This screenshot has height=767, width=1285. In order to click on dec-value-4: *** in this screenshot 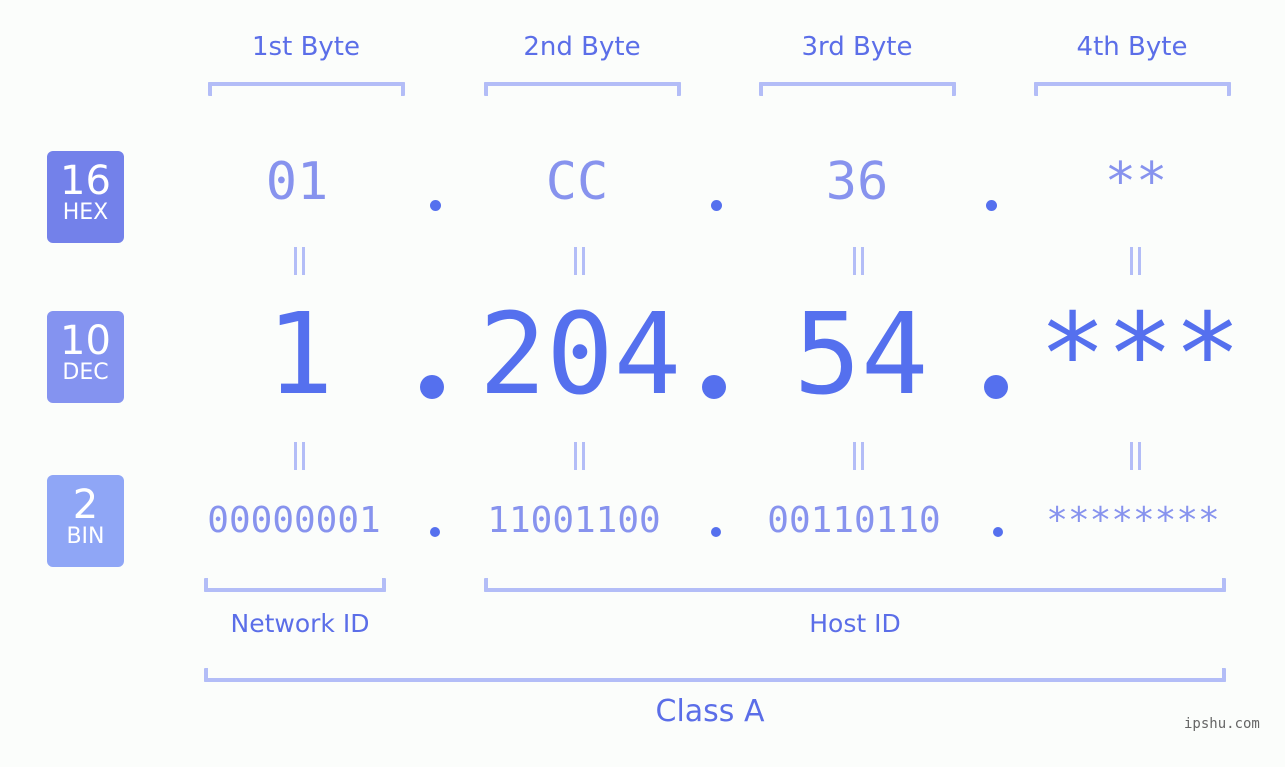, I will do `click(1140, 355)`.